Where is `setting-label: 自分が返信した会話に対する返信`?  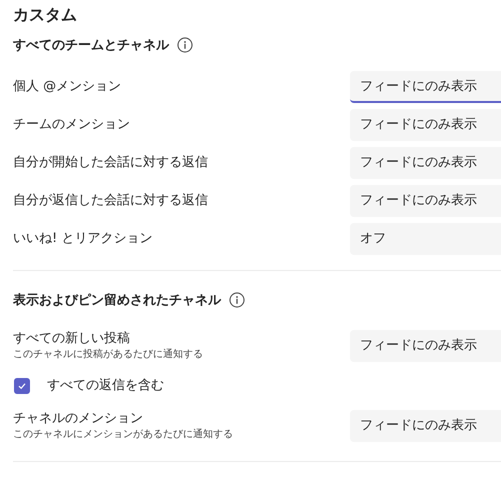 setting-label: 自分が返信した会話に対する返信 is located at coordinates (111, 201).